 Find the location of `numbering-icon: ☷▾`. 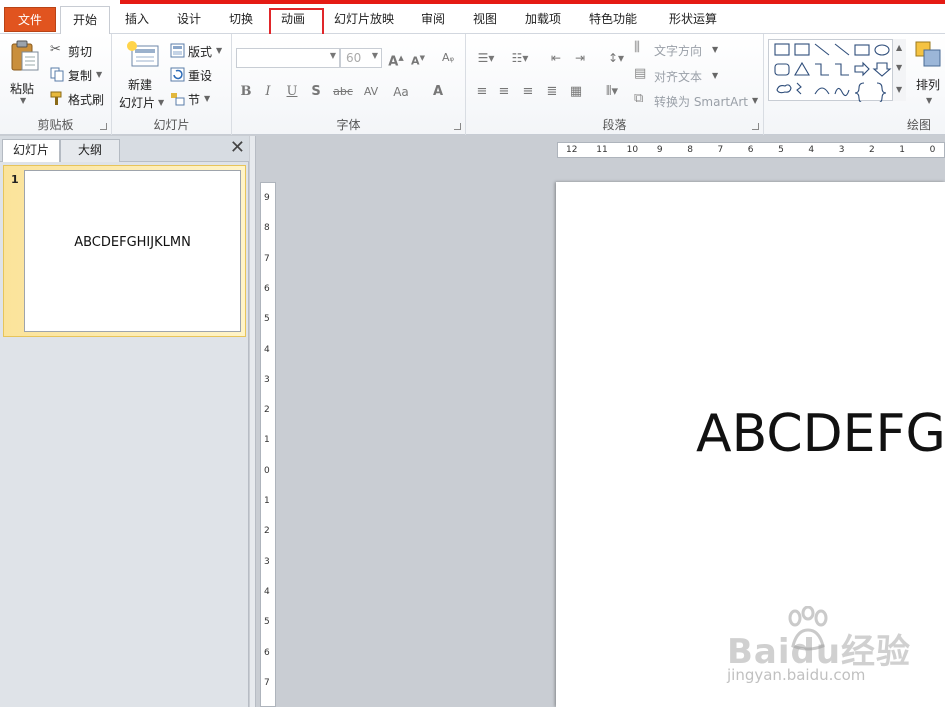

numbering-icon: ☷▾ is located at coordinates (520, 58).